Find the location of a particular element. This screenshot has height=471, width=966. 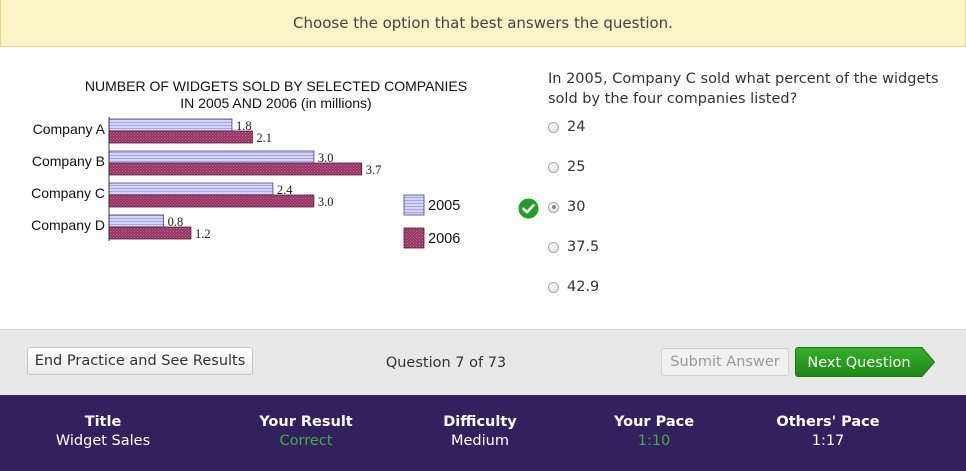

stat-title-label: Title is located at coordinates (103, 422).